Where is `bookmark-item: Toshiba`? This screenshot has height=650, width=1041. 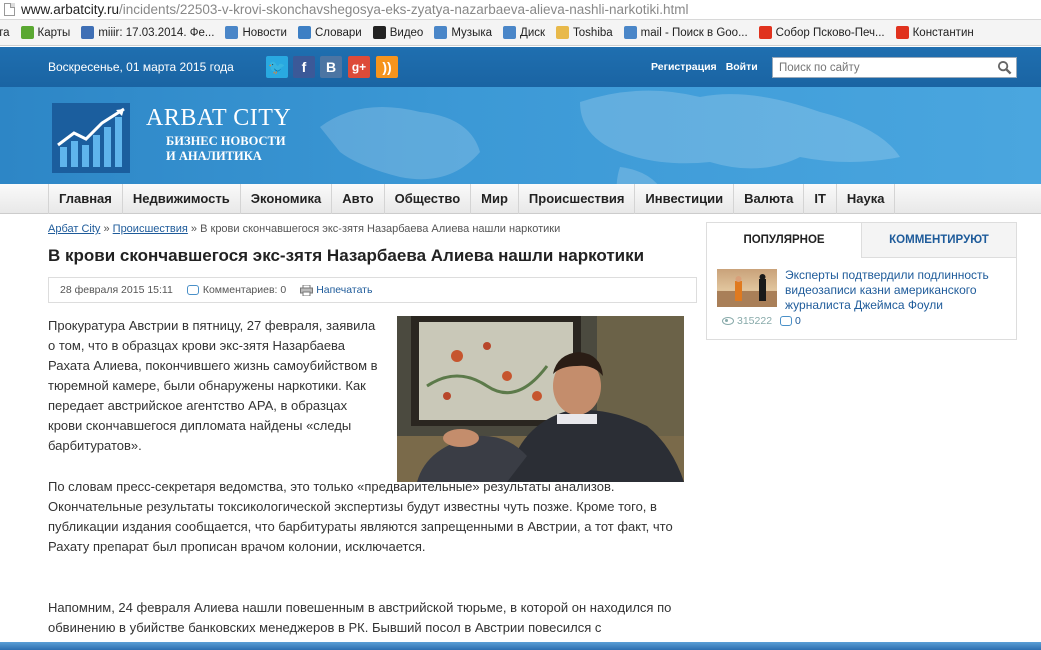 bookmark-item: Toshiba is located at coordinates (584, 32).